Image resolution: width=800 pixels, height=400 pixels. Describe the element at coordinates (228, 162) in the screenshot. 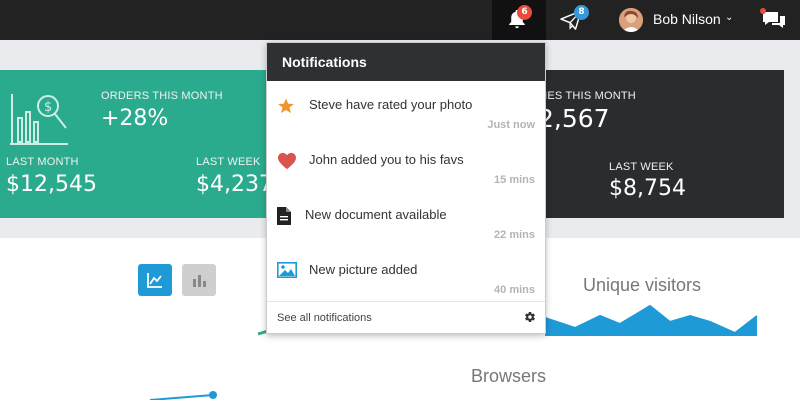

I see `last-week-label: LAST WEEK` at that location.